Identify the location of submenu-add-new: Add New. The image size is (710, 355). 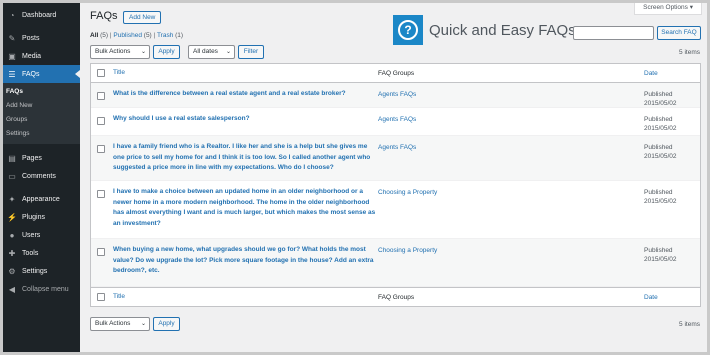
(40, 106).